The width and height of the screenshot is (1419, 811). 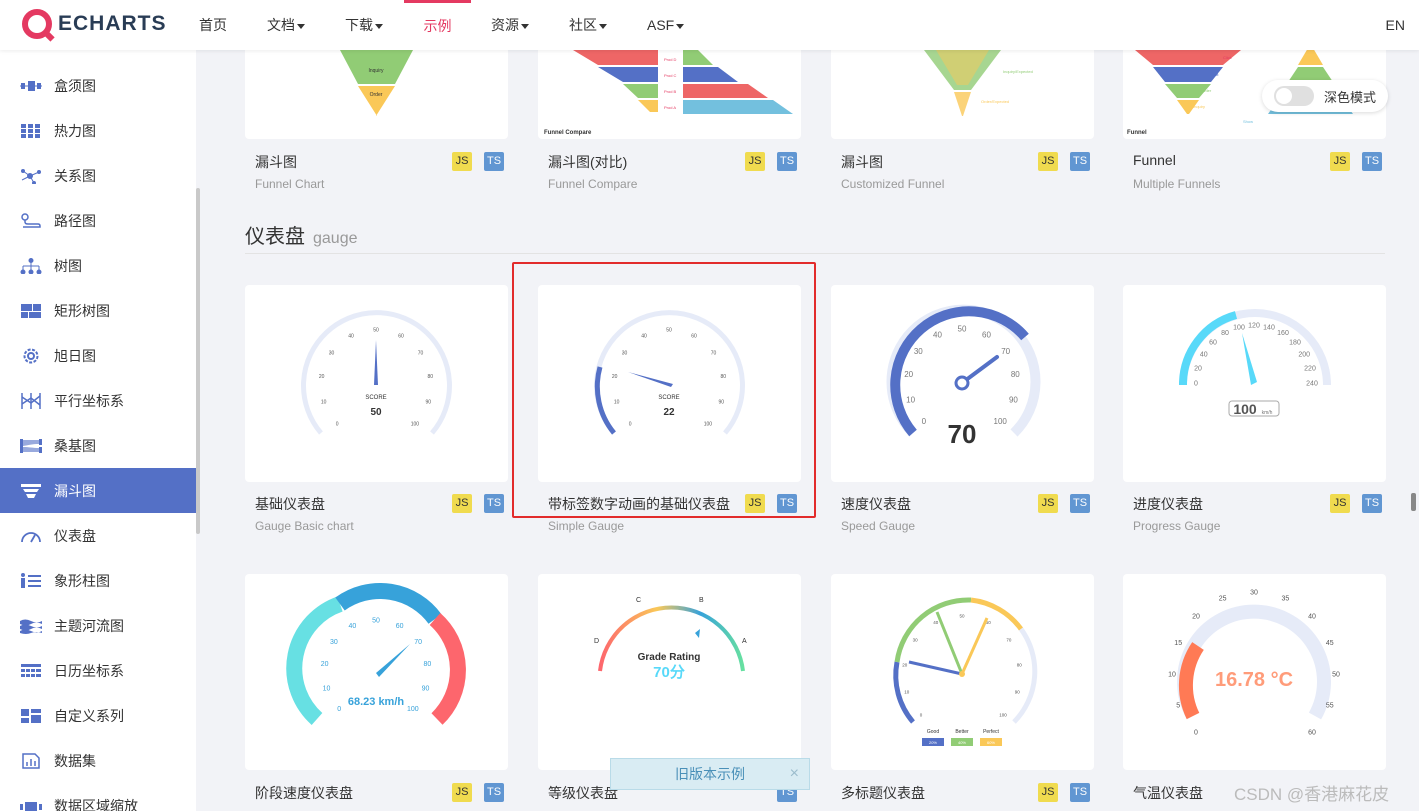 What do you see at coordinates (98, 797) in the screenshot?
I see `sidebar-item-datazoom: 数据区域缩放` at bounding box center [98, 797].